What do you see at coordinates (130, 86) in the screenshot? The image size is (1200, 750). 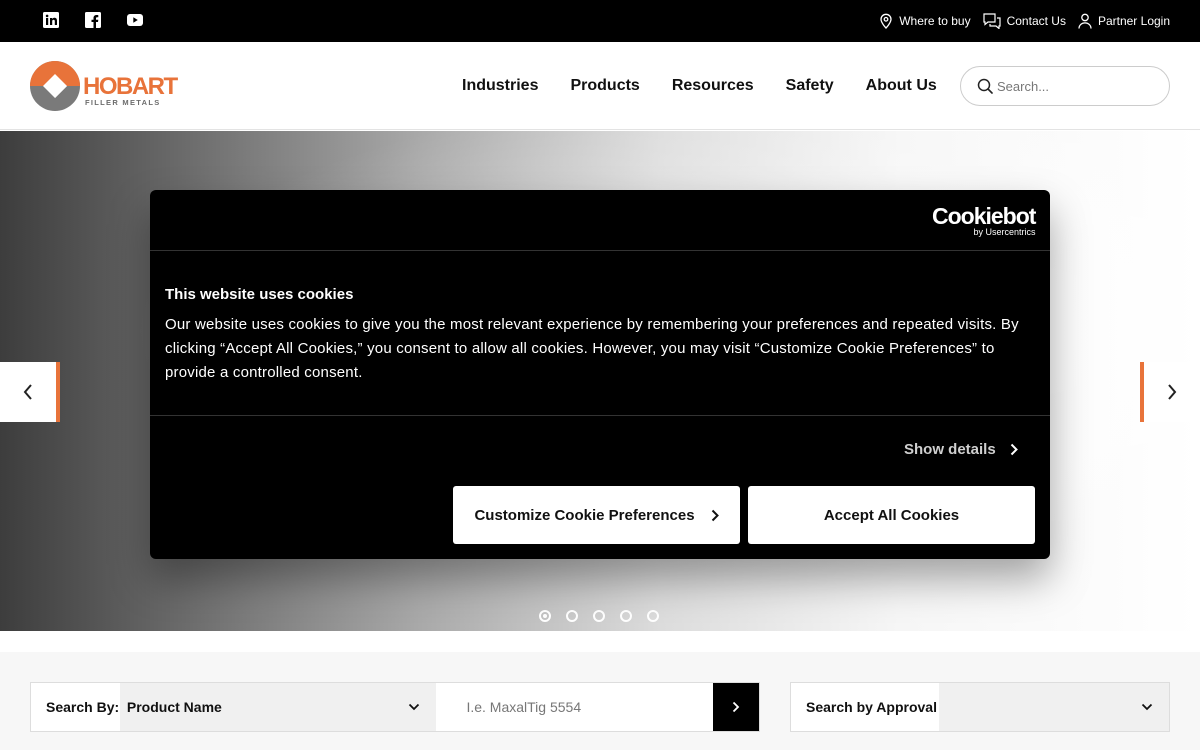 I see `logo-brand-text: HOBART` at bounding box center [130, 86].